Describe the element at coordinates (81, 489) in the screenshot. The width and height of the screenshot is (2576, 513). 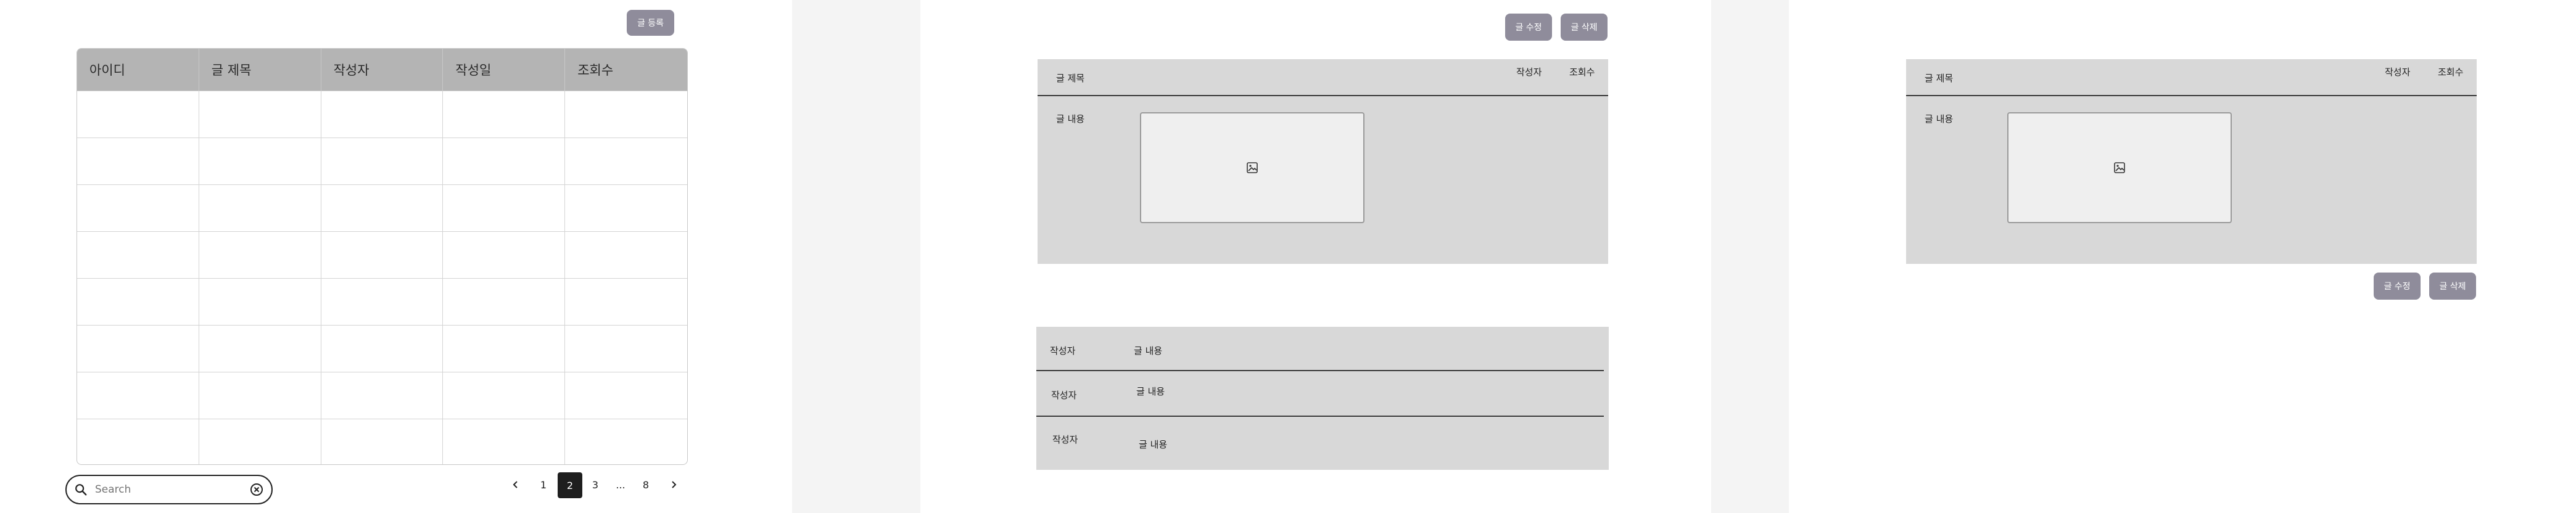
I see `search-icon` at that location.